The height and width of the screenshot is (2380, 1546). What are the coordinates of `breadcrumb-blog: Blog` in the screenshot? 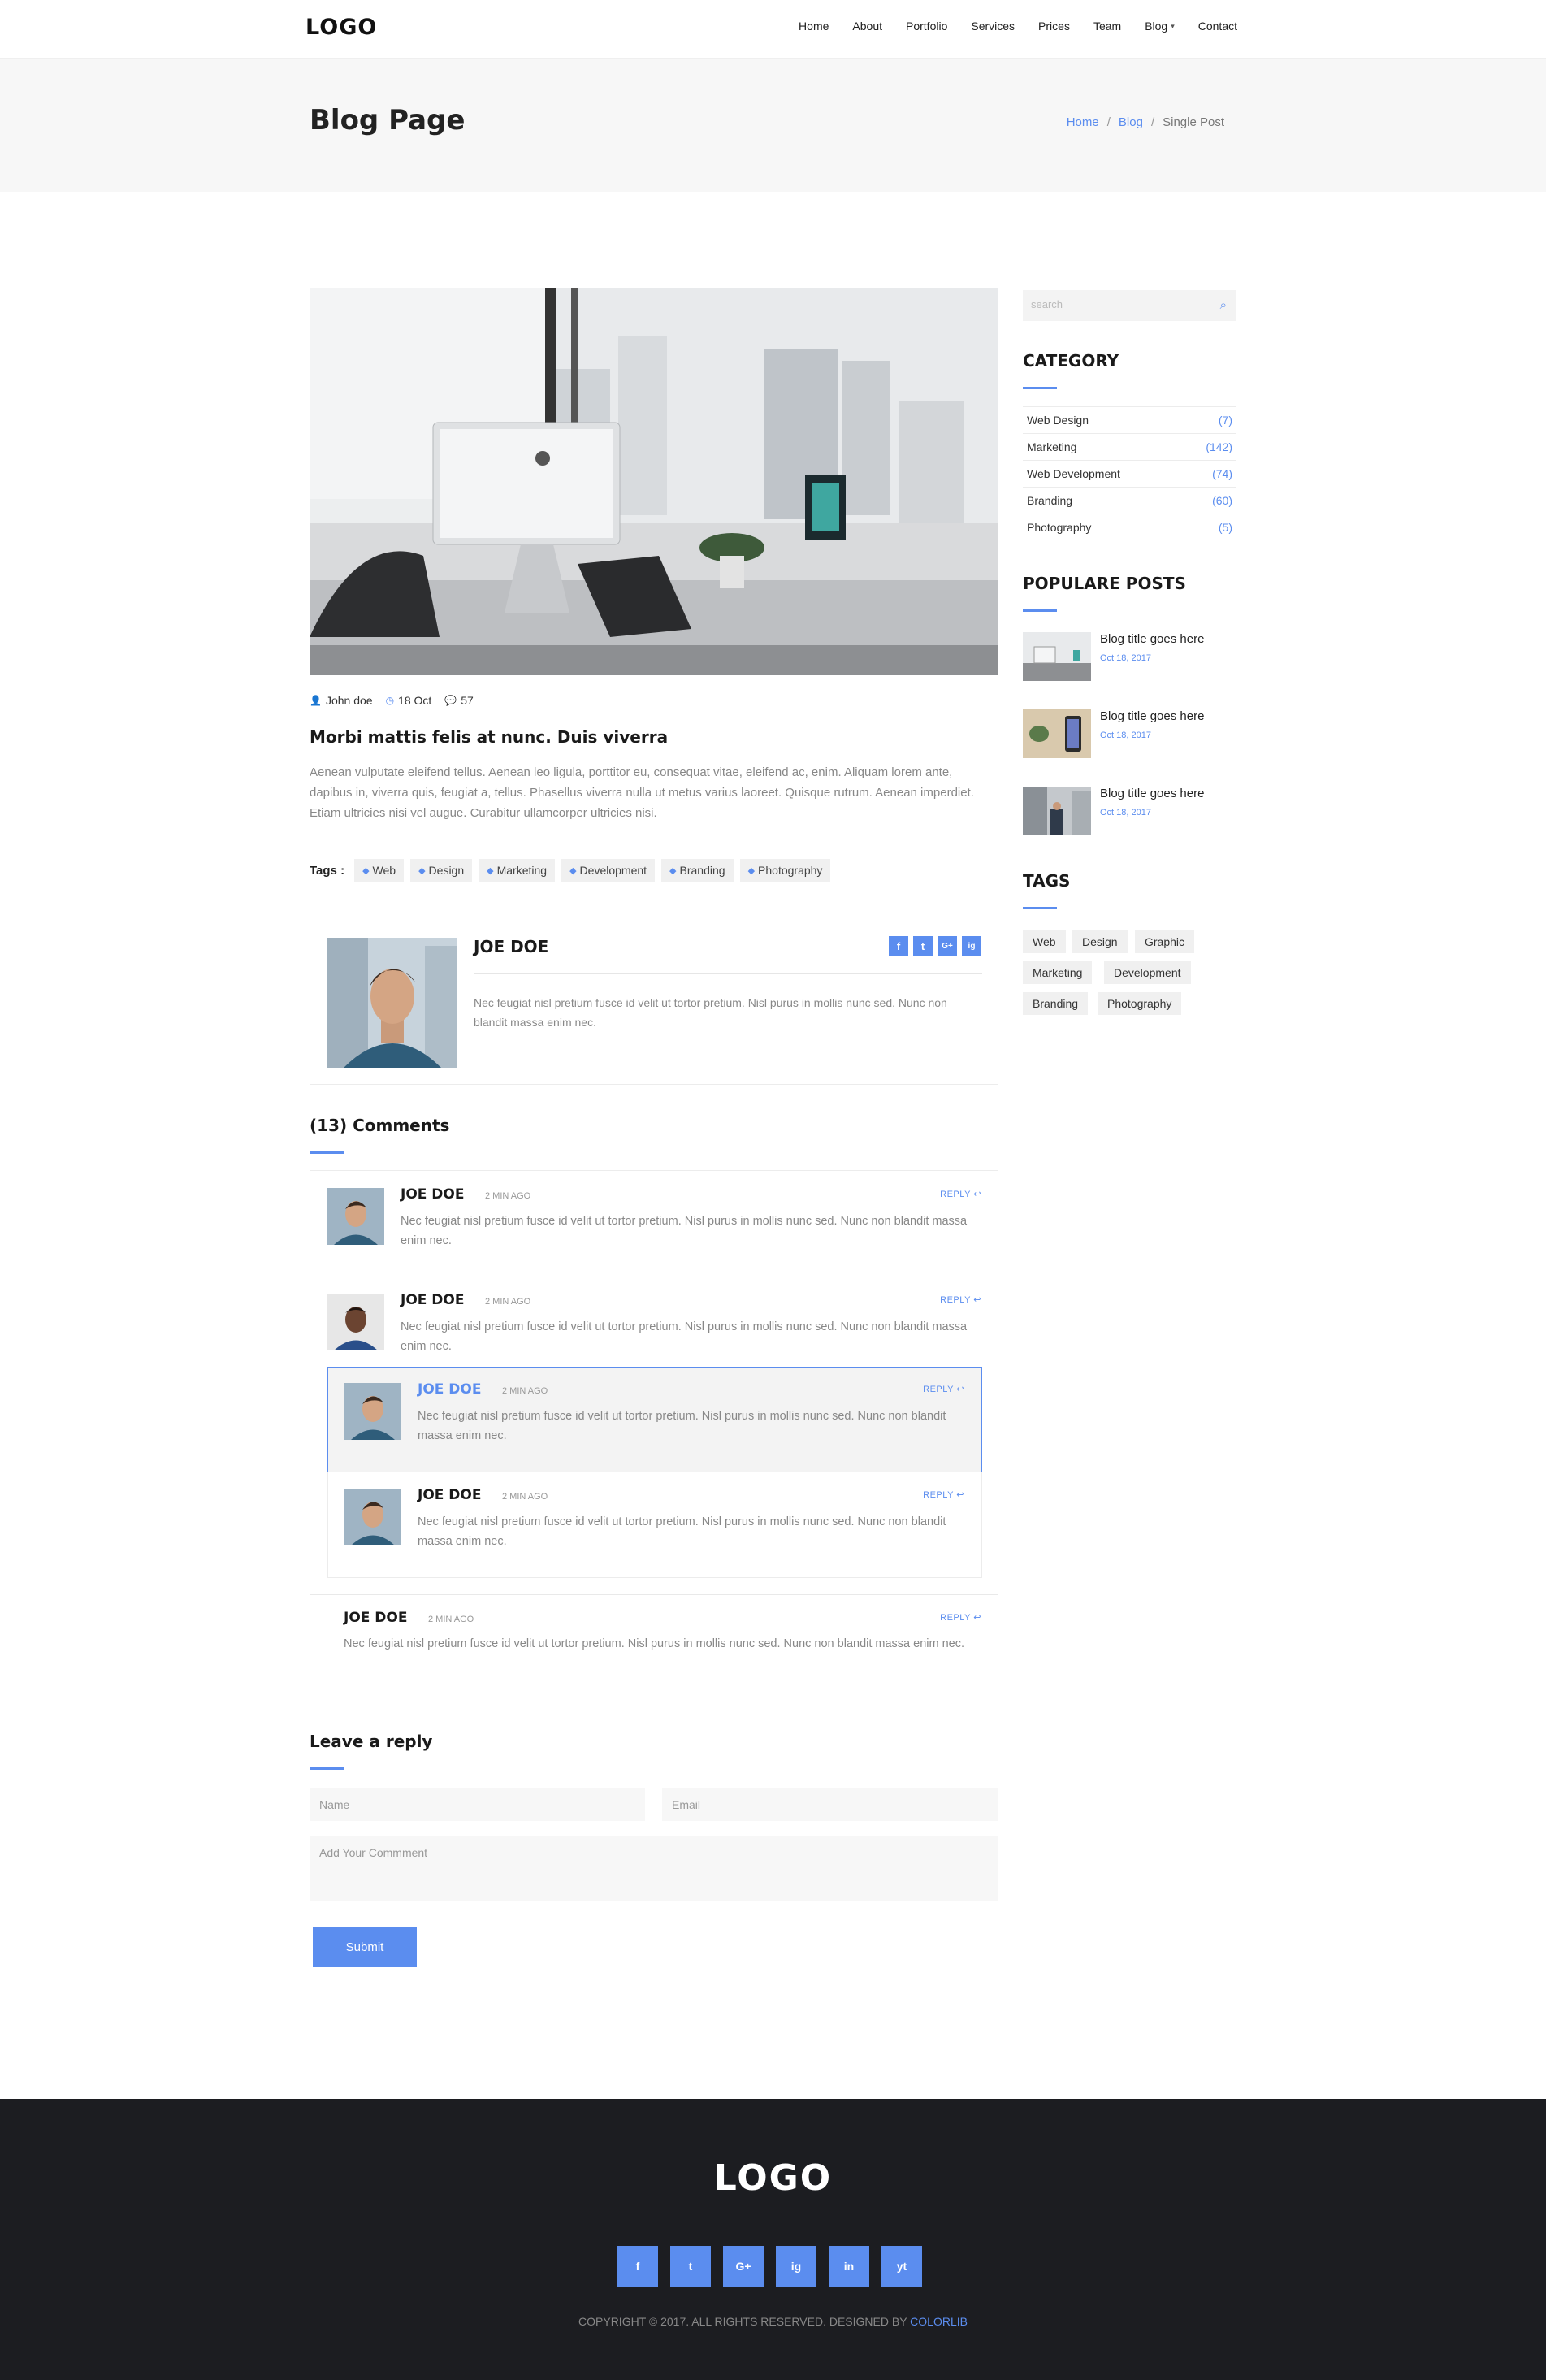 It's located at (1131, 122).